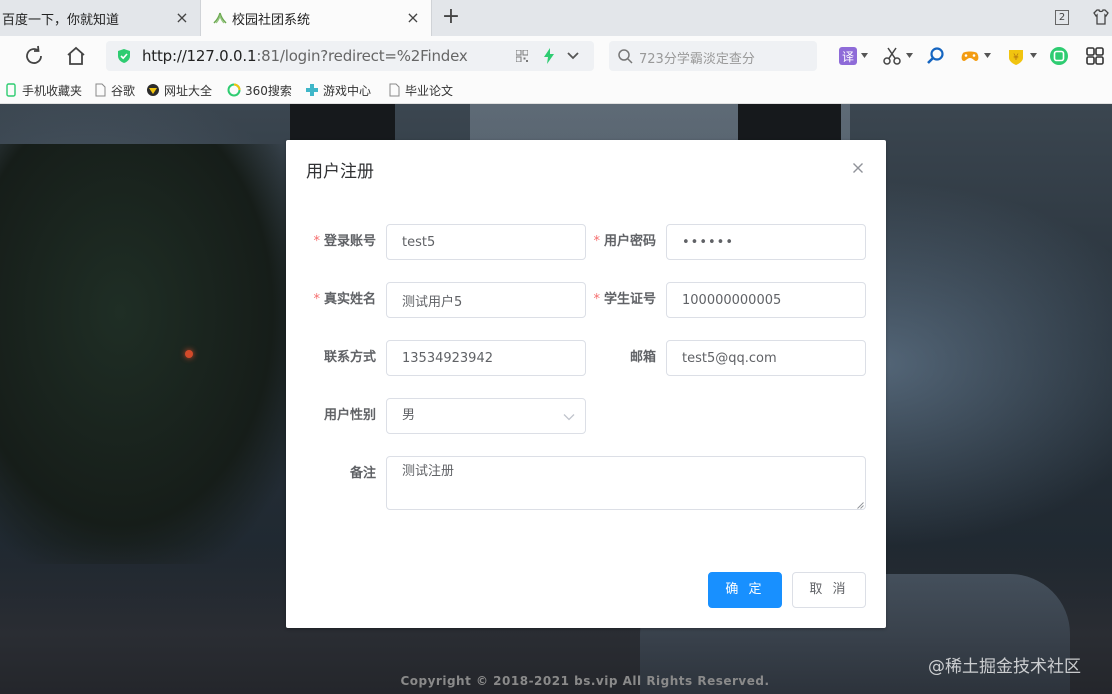 This screenshot has width=1112, height=694. I want to click on new-tab-button: +, so click(451, 17).